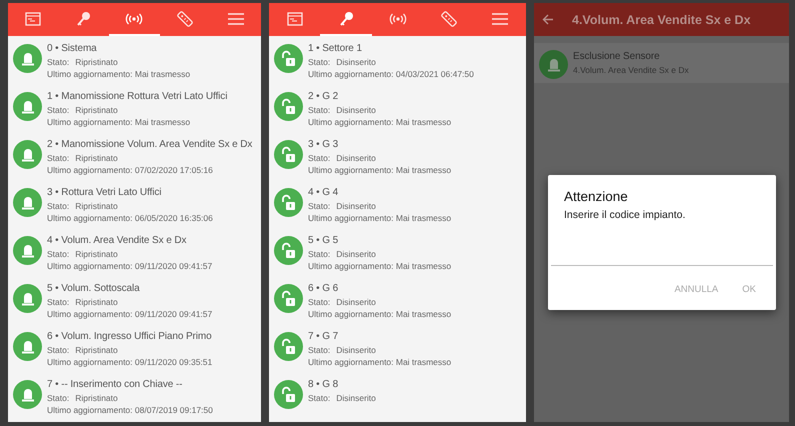 This screenshot has width=795, height=426. I want to click on item-title: 0 • Sistema, so click(118, 49).